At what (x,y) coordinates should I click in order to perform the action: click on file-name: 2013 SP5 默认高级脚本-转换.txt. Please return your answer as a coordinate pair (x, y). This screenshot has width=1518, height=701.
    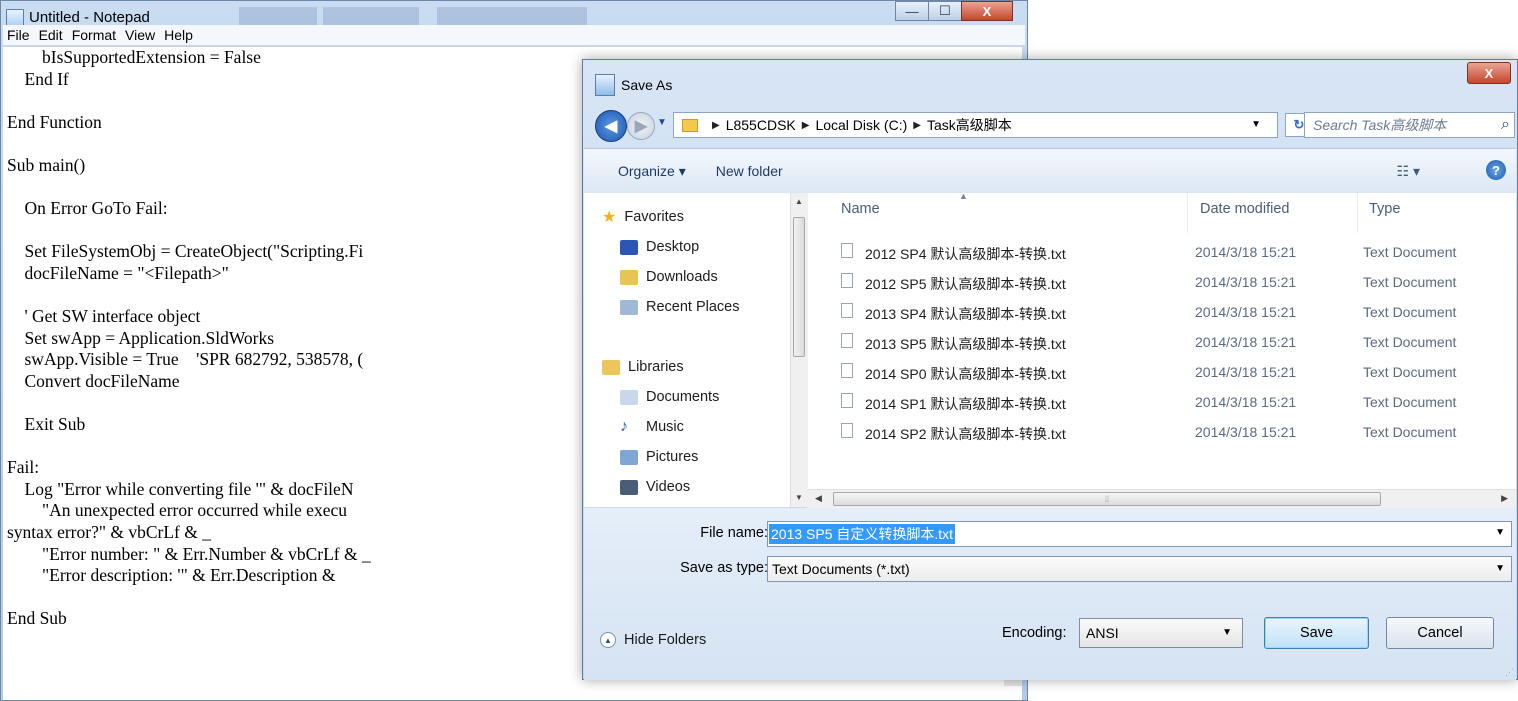
    Looking at the image, I should click on (965, 344).